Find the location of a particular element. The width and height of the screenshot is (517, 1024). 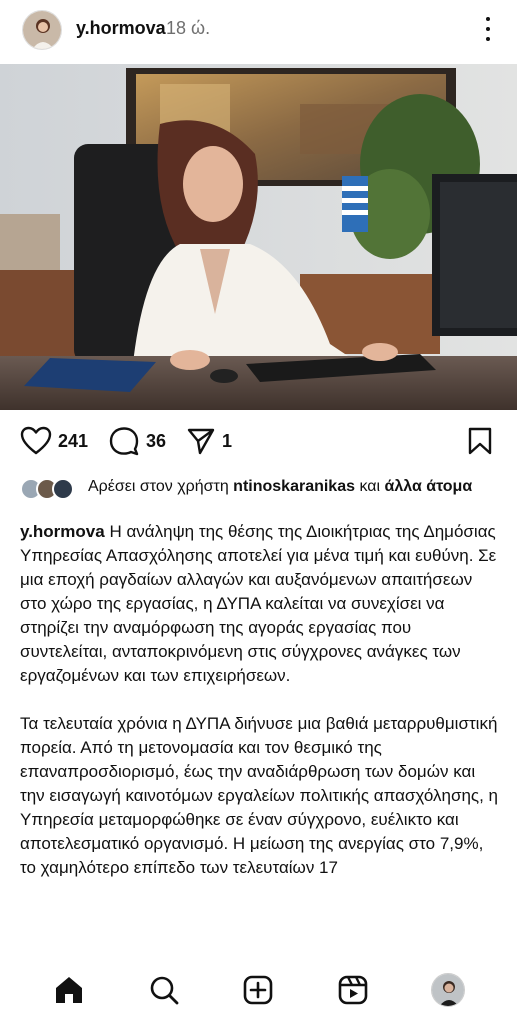

heart-icon is located at coordinates (36, 440).